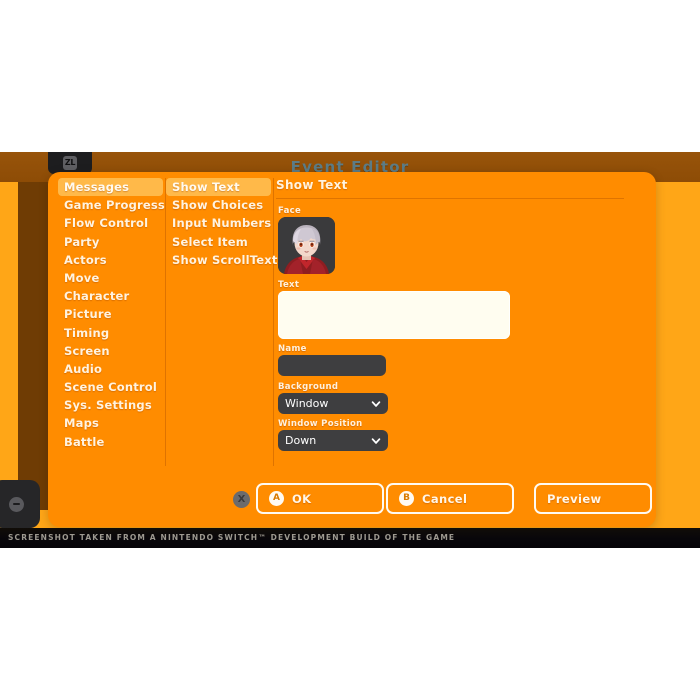 The image size is (700, 700). I want to click on face-graphic-picker, so click(306, 245).